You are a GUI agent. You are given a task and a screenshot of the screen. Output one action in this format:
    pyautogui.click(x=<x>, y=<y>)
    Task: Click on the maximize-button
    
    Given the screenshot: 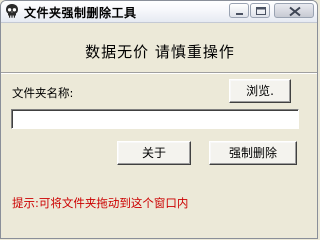 What is the action you would take?
    pyautogui.click(x=260, y=10)
    